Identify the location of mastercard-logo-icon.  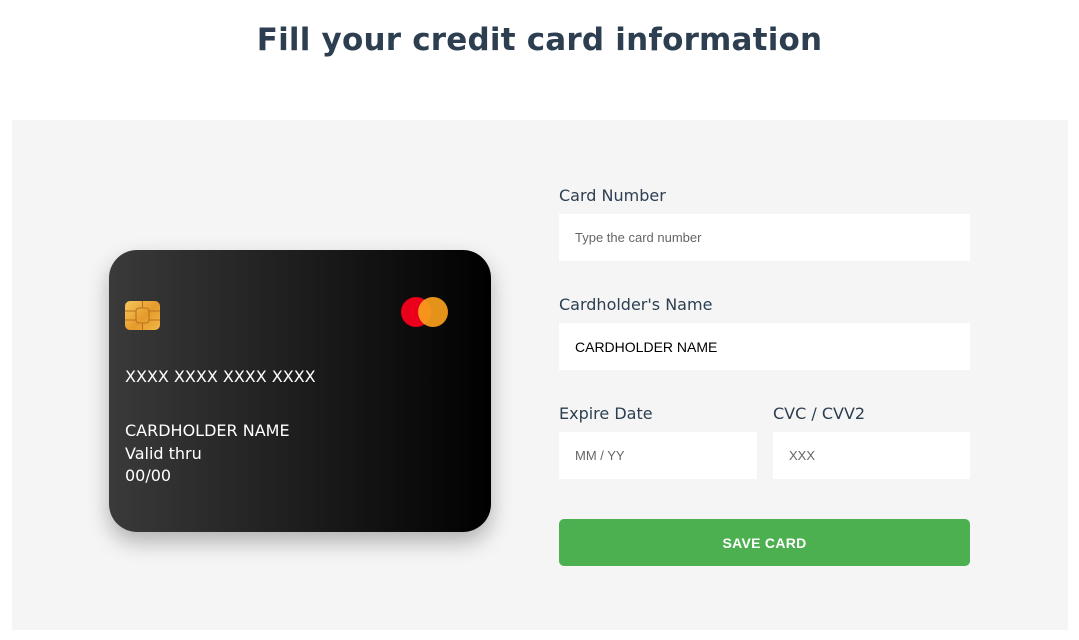
(426, 312).